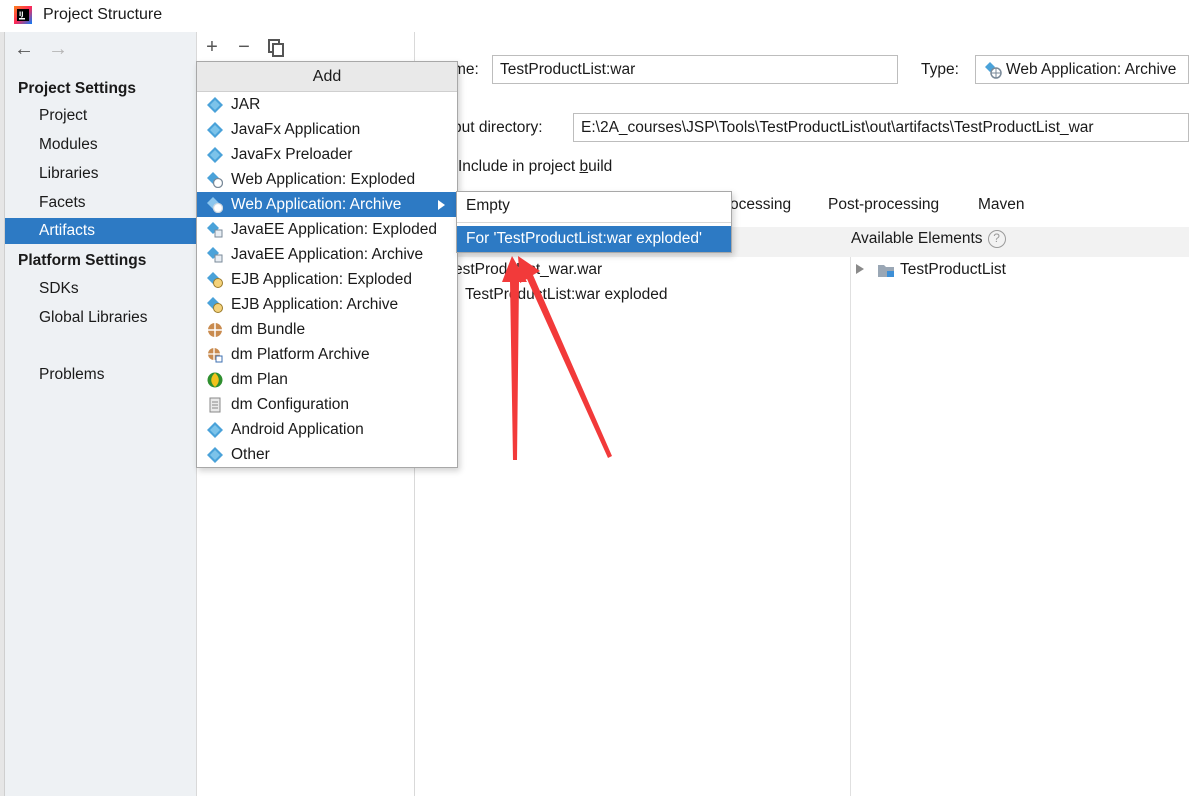  I want to click on menu-item-label: dm Bundle, so click(268, 329).